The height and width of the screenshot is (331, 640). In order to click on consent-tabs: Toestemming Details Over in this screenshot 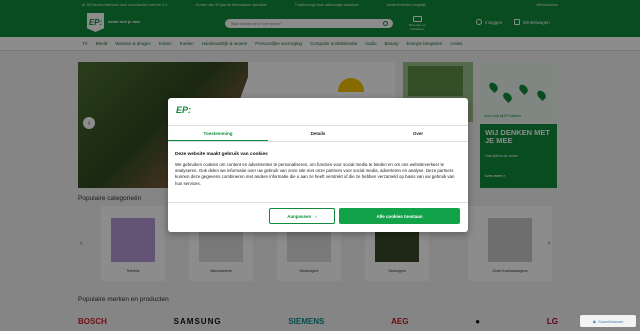, I will do `click(318, 133)`.